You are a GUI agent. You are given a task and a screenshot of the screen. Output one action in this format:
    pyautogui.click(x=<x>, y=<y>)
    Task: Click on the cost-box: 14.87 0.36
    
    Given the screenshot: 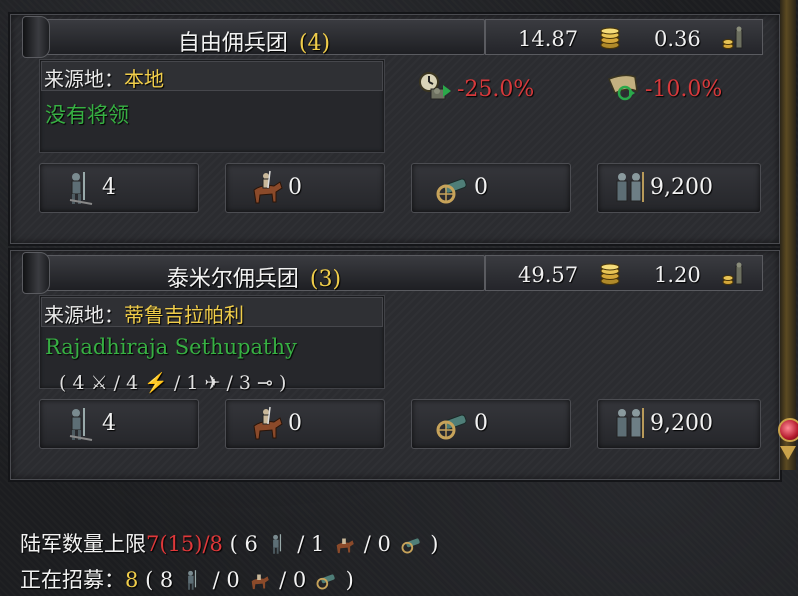 What is the action you would take?
    pyautogui.click(x=624, y=37)
    